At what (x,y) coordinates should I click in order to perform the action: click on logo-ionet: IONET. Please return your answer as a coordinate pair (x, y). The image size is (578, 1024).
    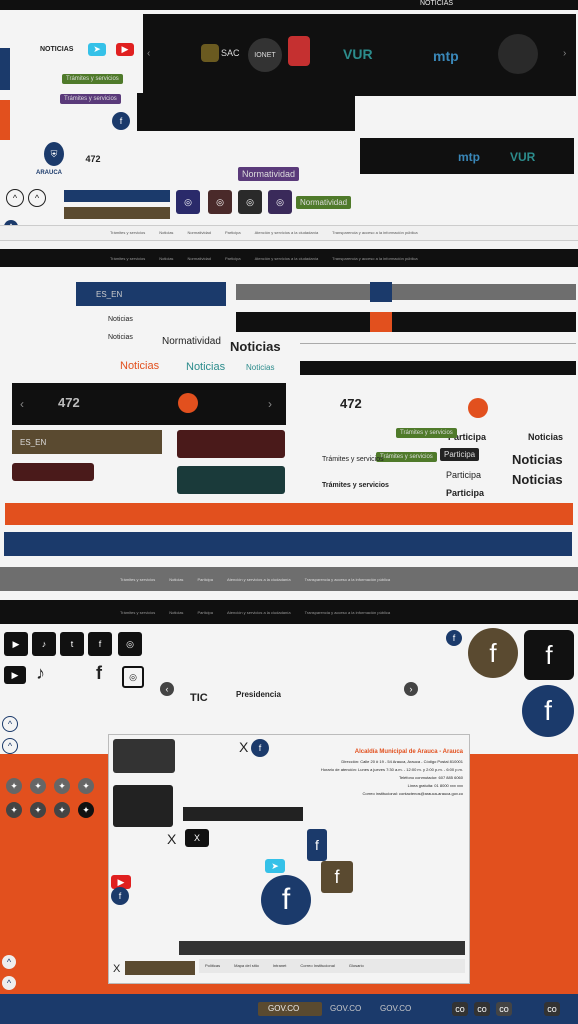
    Looking at the image, I should click on (265, 55).